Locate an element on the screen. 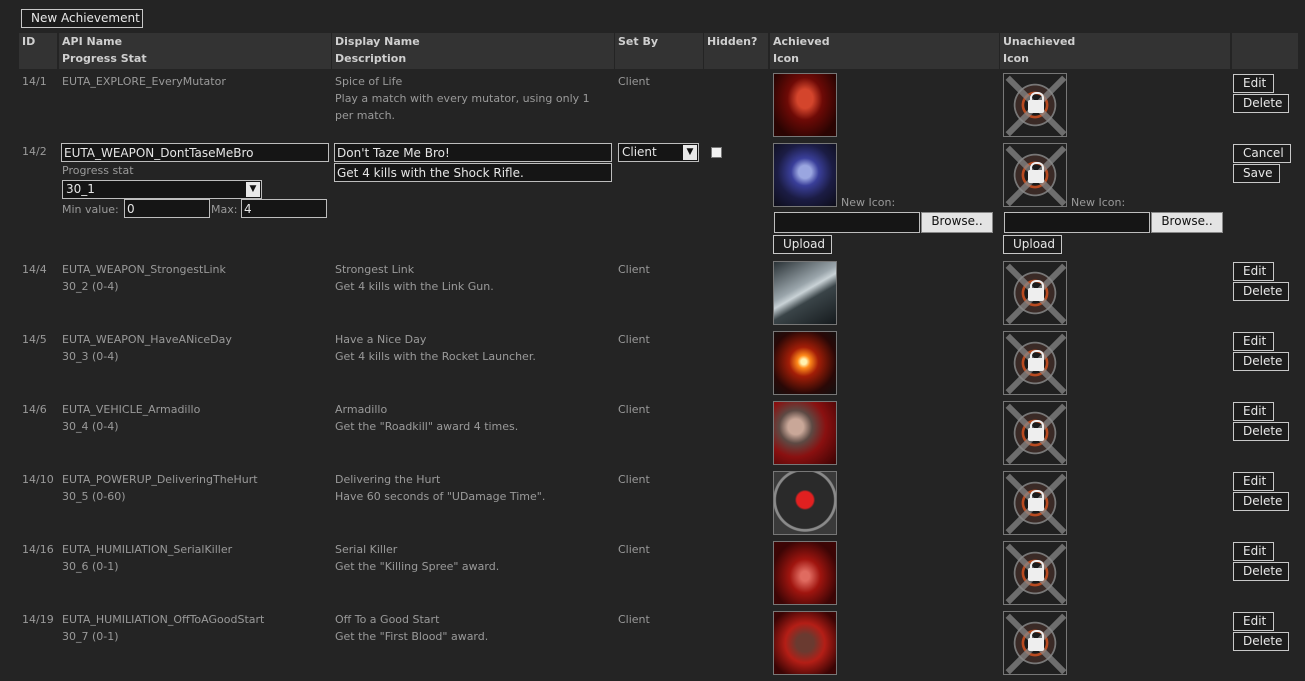 This screenshot has height=681, width=1305. col-header-achieved-icon: Achieved Icon is located at coordinates (884, 51).